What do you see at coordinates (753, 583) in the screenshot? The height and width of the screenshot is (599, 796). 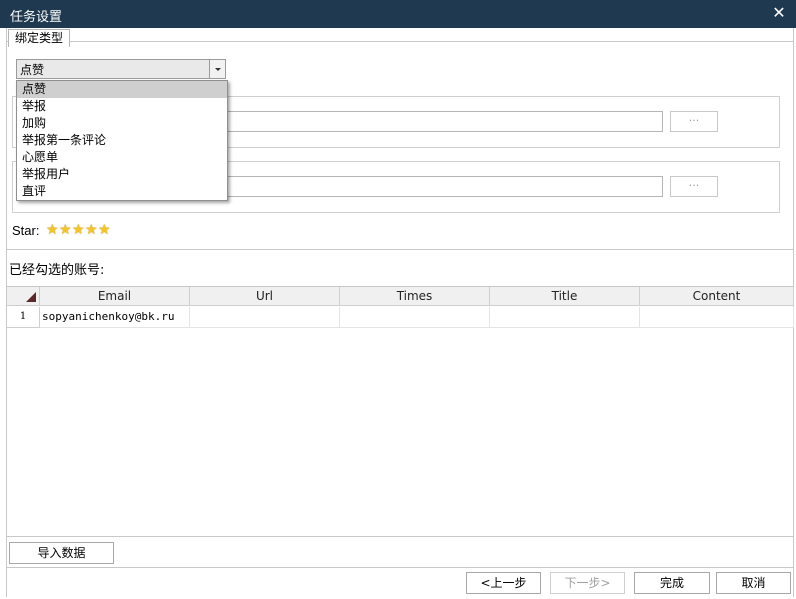 I see `cancel-button: 取消` at bounding box center [753, 583].